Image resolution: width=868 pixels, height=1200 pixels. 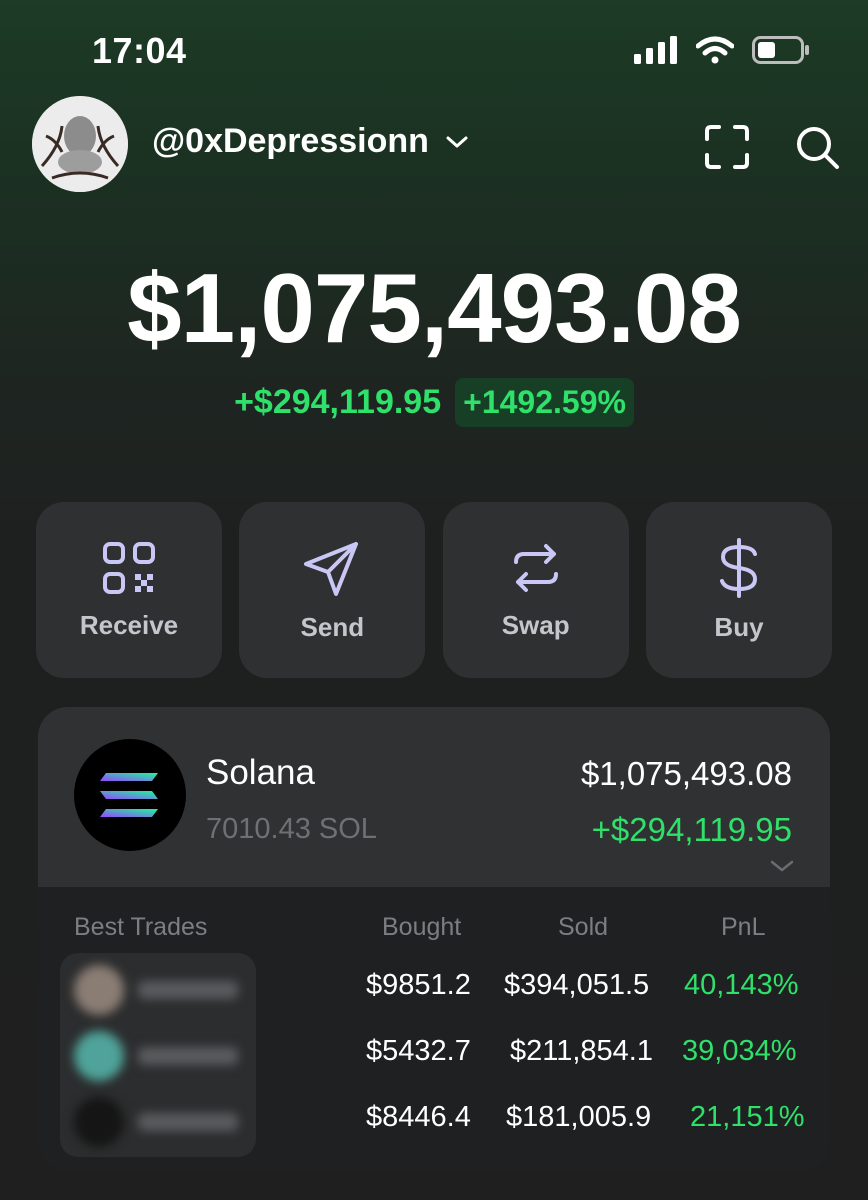 I want to click on account-switcher: @0xDepressionn, so click(x=310, y=141).